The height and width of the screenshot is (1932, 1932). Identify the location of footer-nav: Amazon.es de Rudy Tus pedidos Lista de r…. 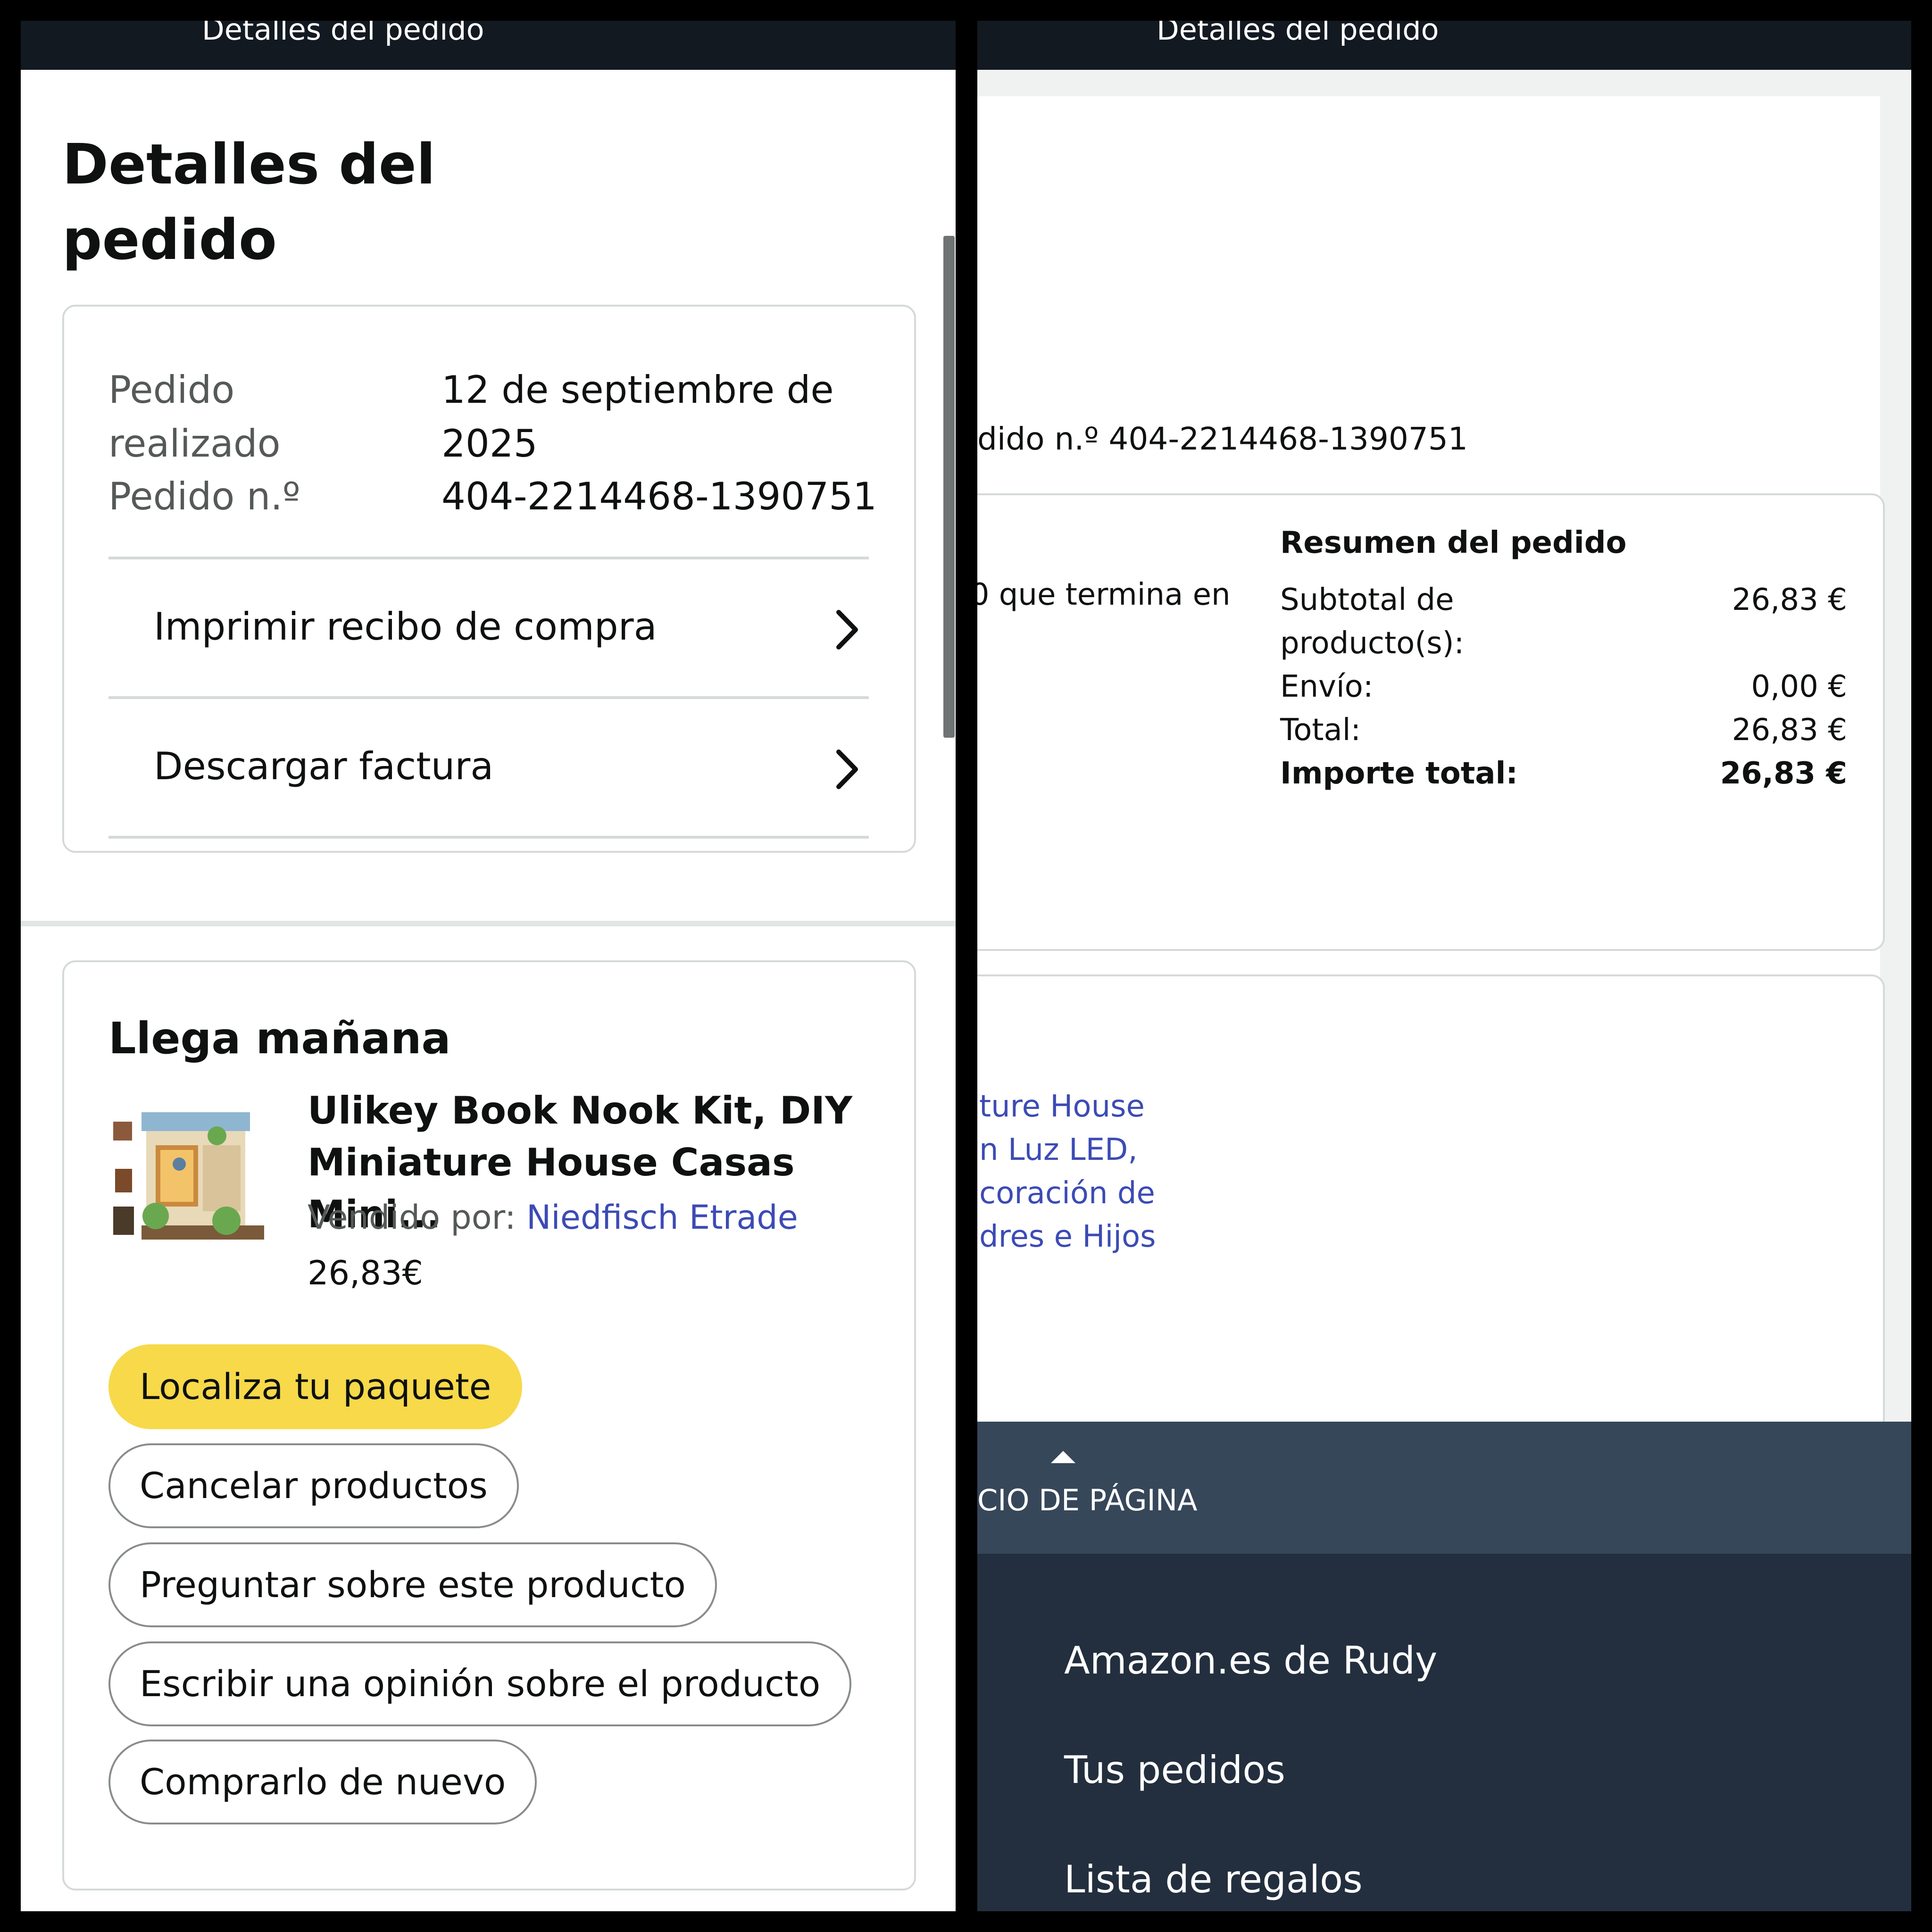
(1444, 1733).